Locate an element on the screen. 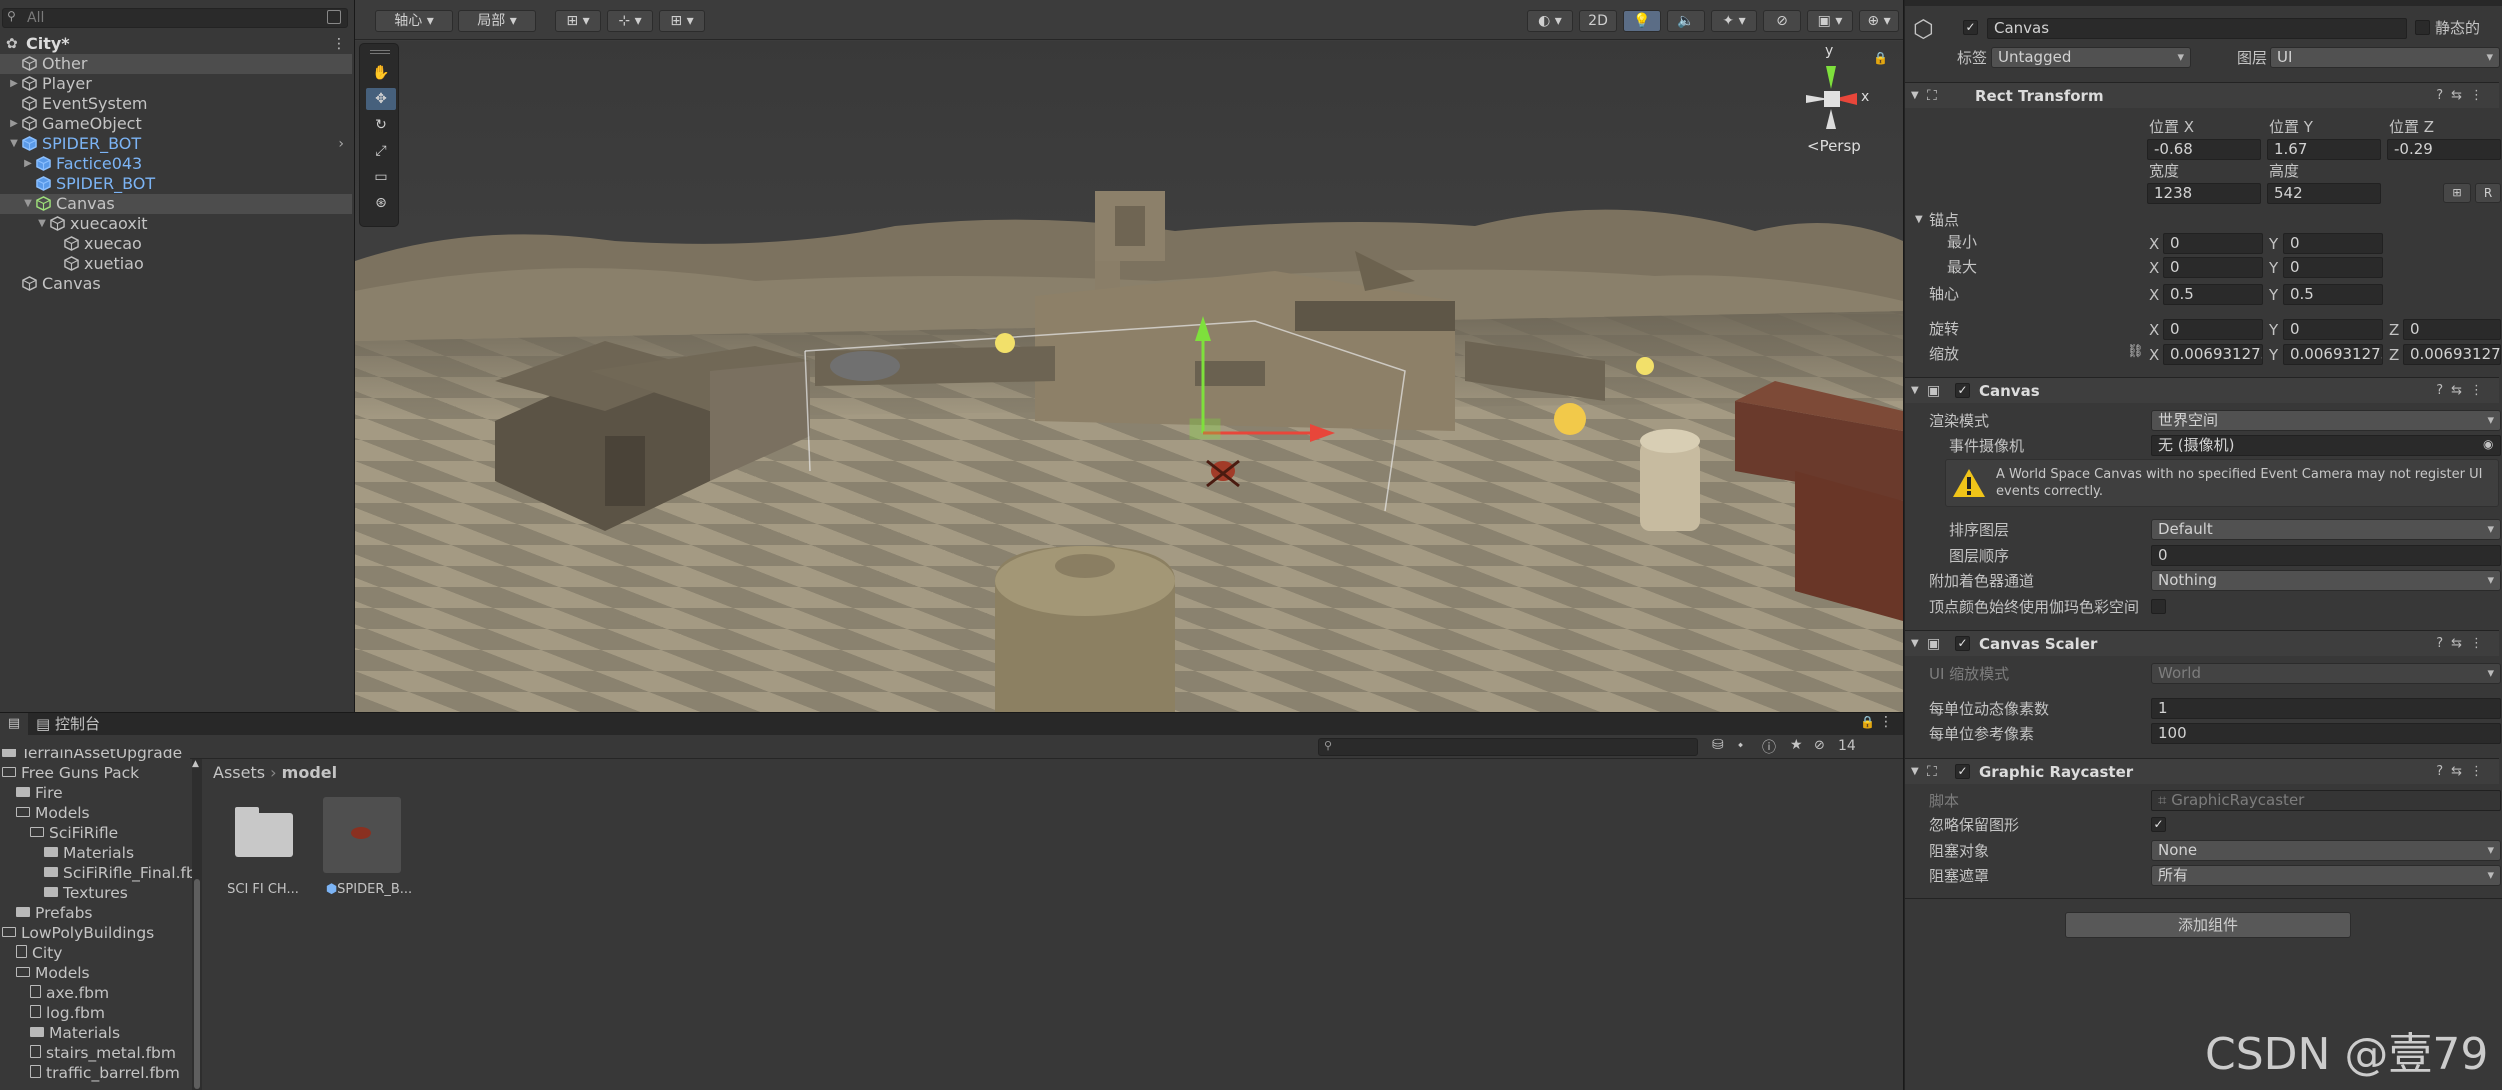 The height and width of the screenshot is (1090, 2502). hierarchy-search: ⚲ All is located at coordinates (175, 18).